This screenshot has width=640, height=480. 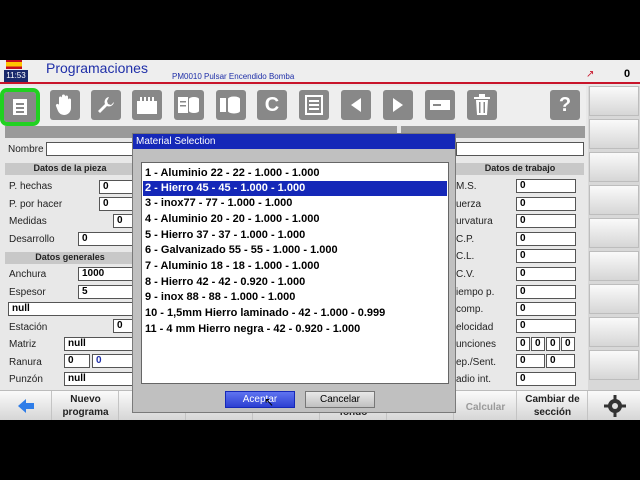 I want to click on gear-icon, so click(x=614, y=406).